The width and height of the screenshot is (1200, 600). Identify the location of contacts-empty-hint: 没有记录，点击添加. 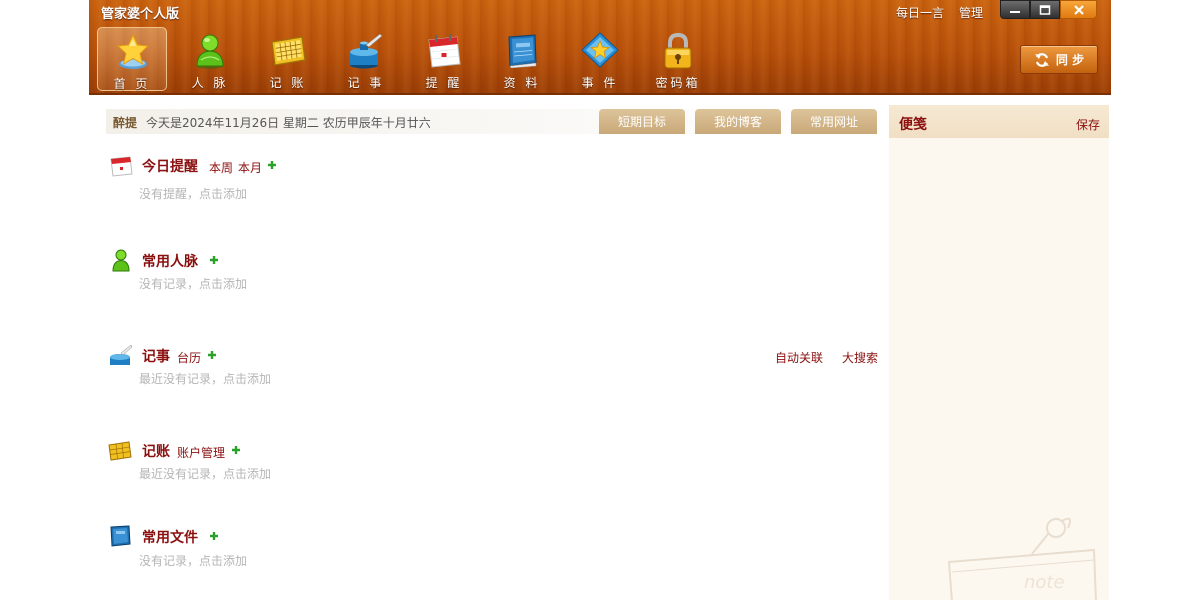
(193, 283).